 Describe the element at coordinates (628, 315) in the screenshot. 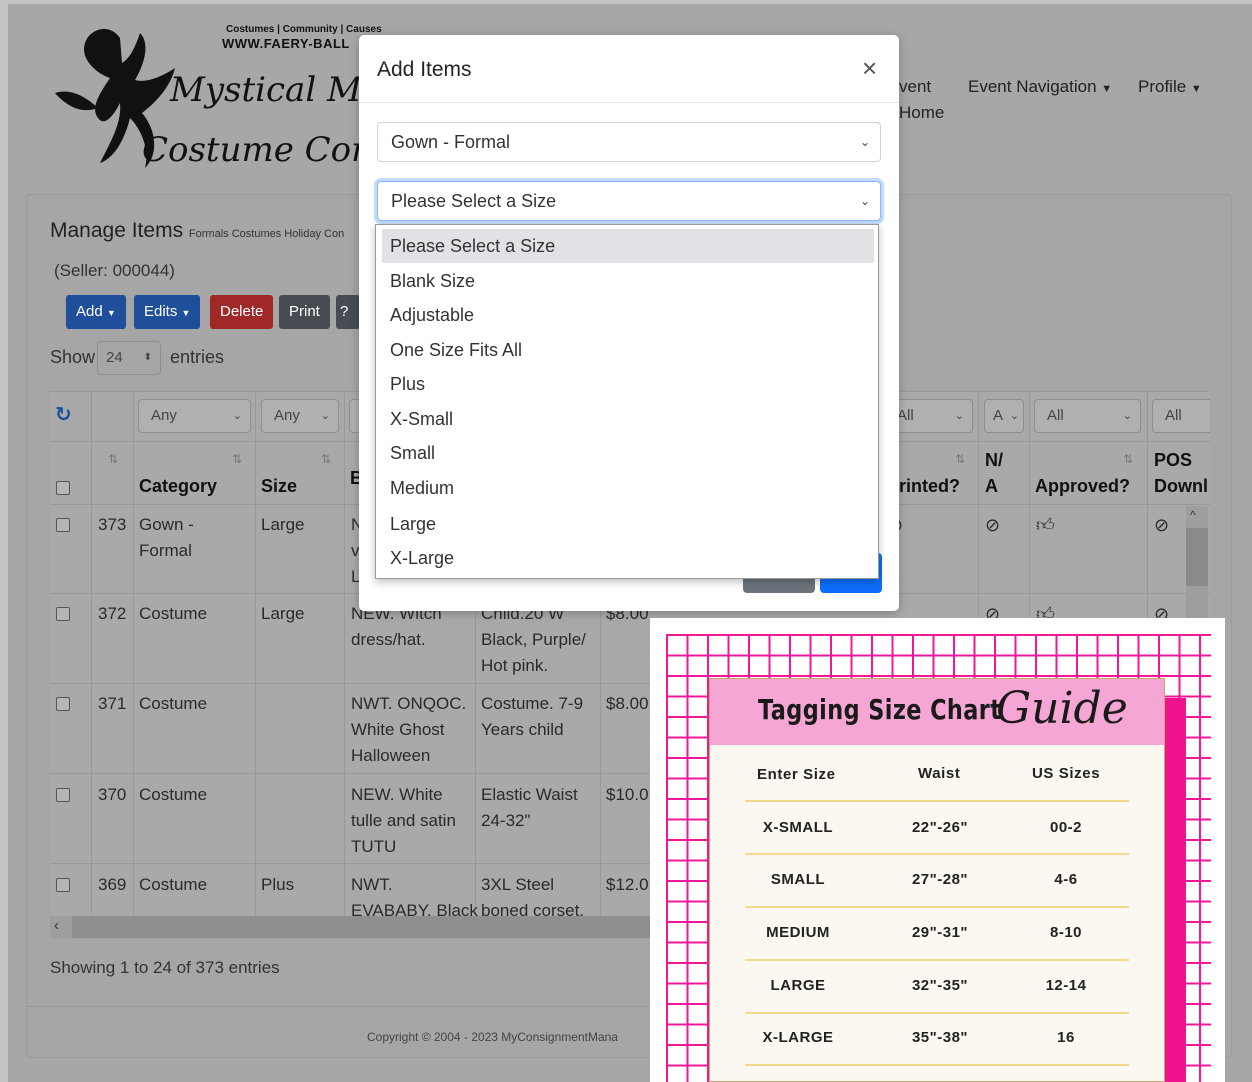

I see `size-option: Adjustable` at that location.